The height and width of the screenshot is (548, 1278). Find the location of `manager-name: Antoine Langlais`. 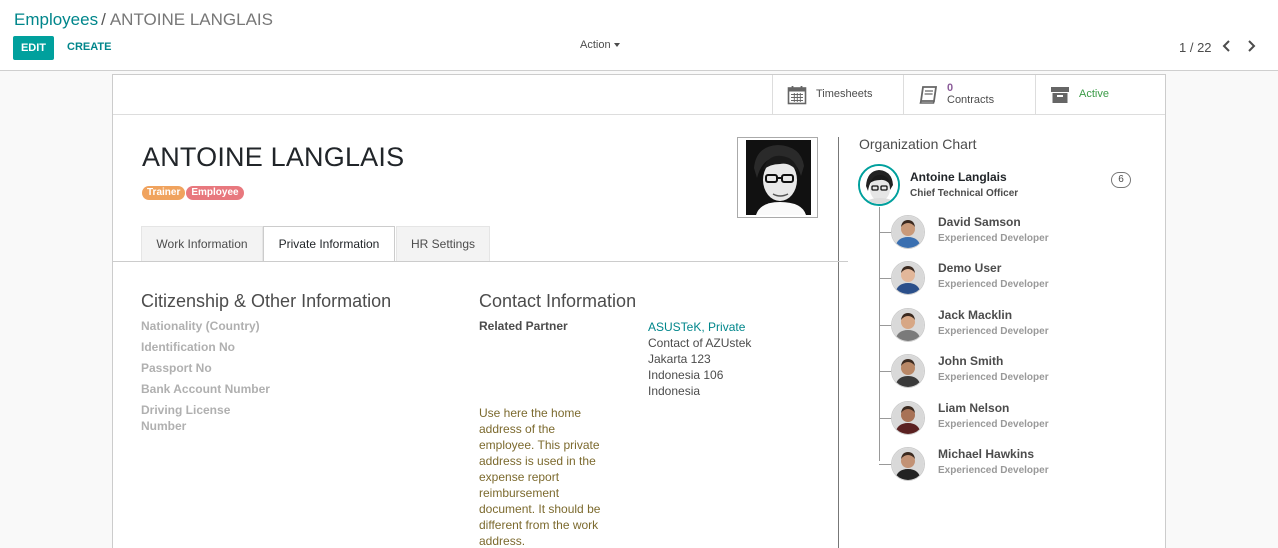

manager-name: Antoine Langlais is located at coordinates (958, 177).